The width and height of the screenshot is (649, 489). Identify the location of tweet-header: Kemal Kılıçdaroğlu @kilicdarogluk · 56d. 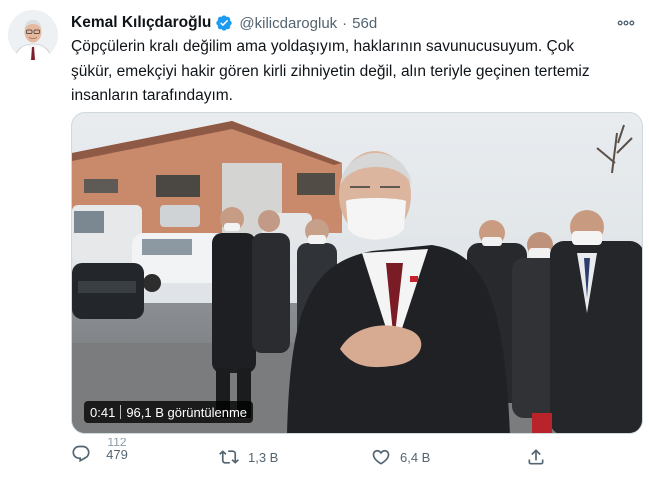
(355, 23).